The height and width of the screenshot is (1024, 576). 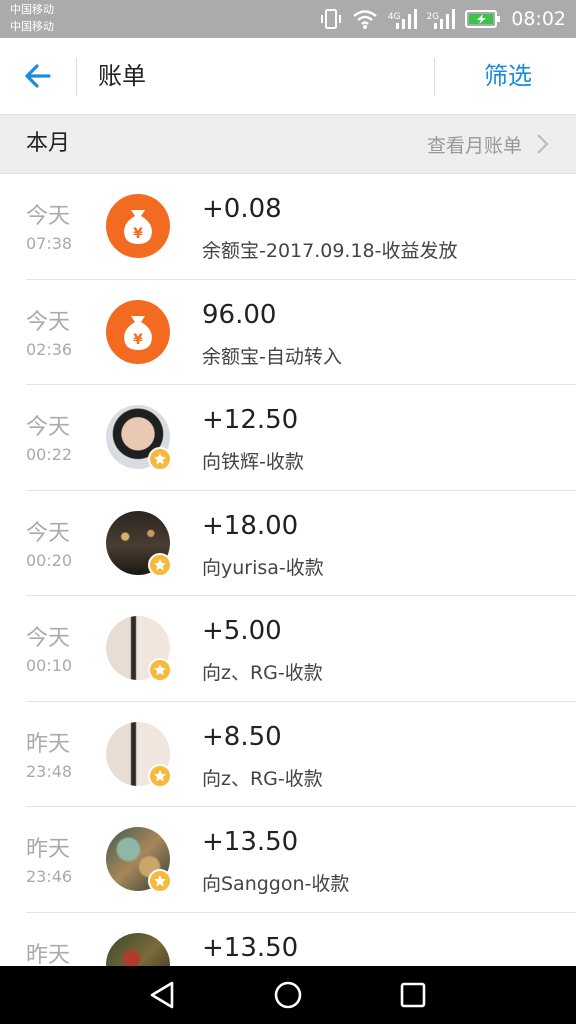 I want to click on transaction-desc: 向yurisa-收款, so click(x=263, y=567).